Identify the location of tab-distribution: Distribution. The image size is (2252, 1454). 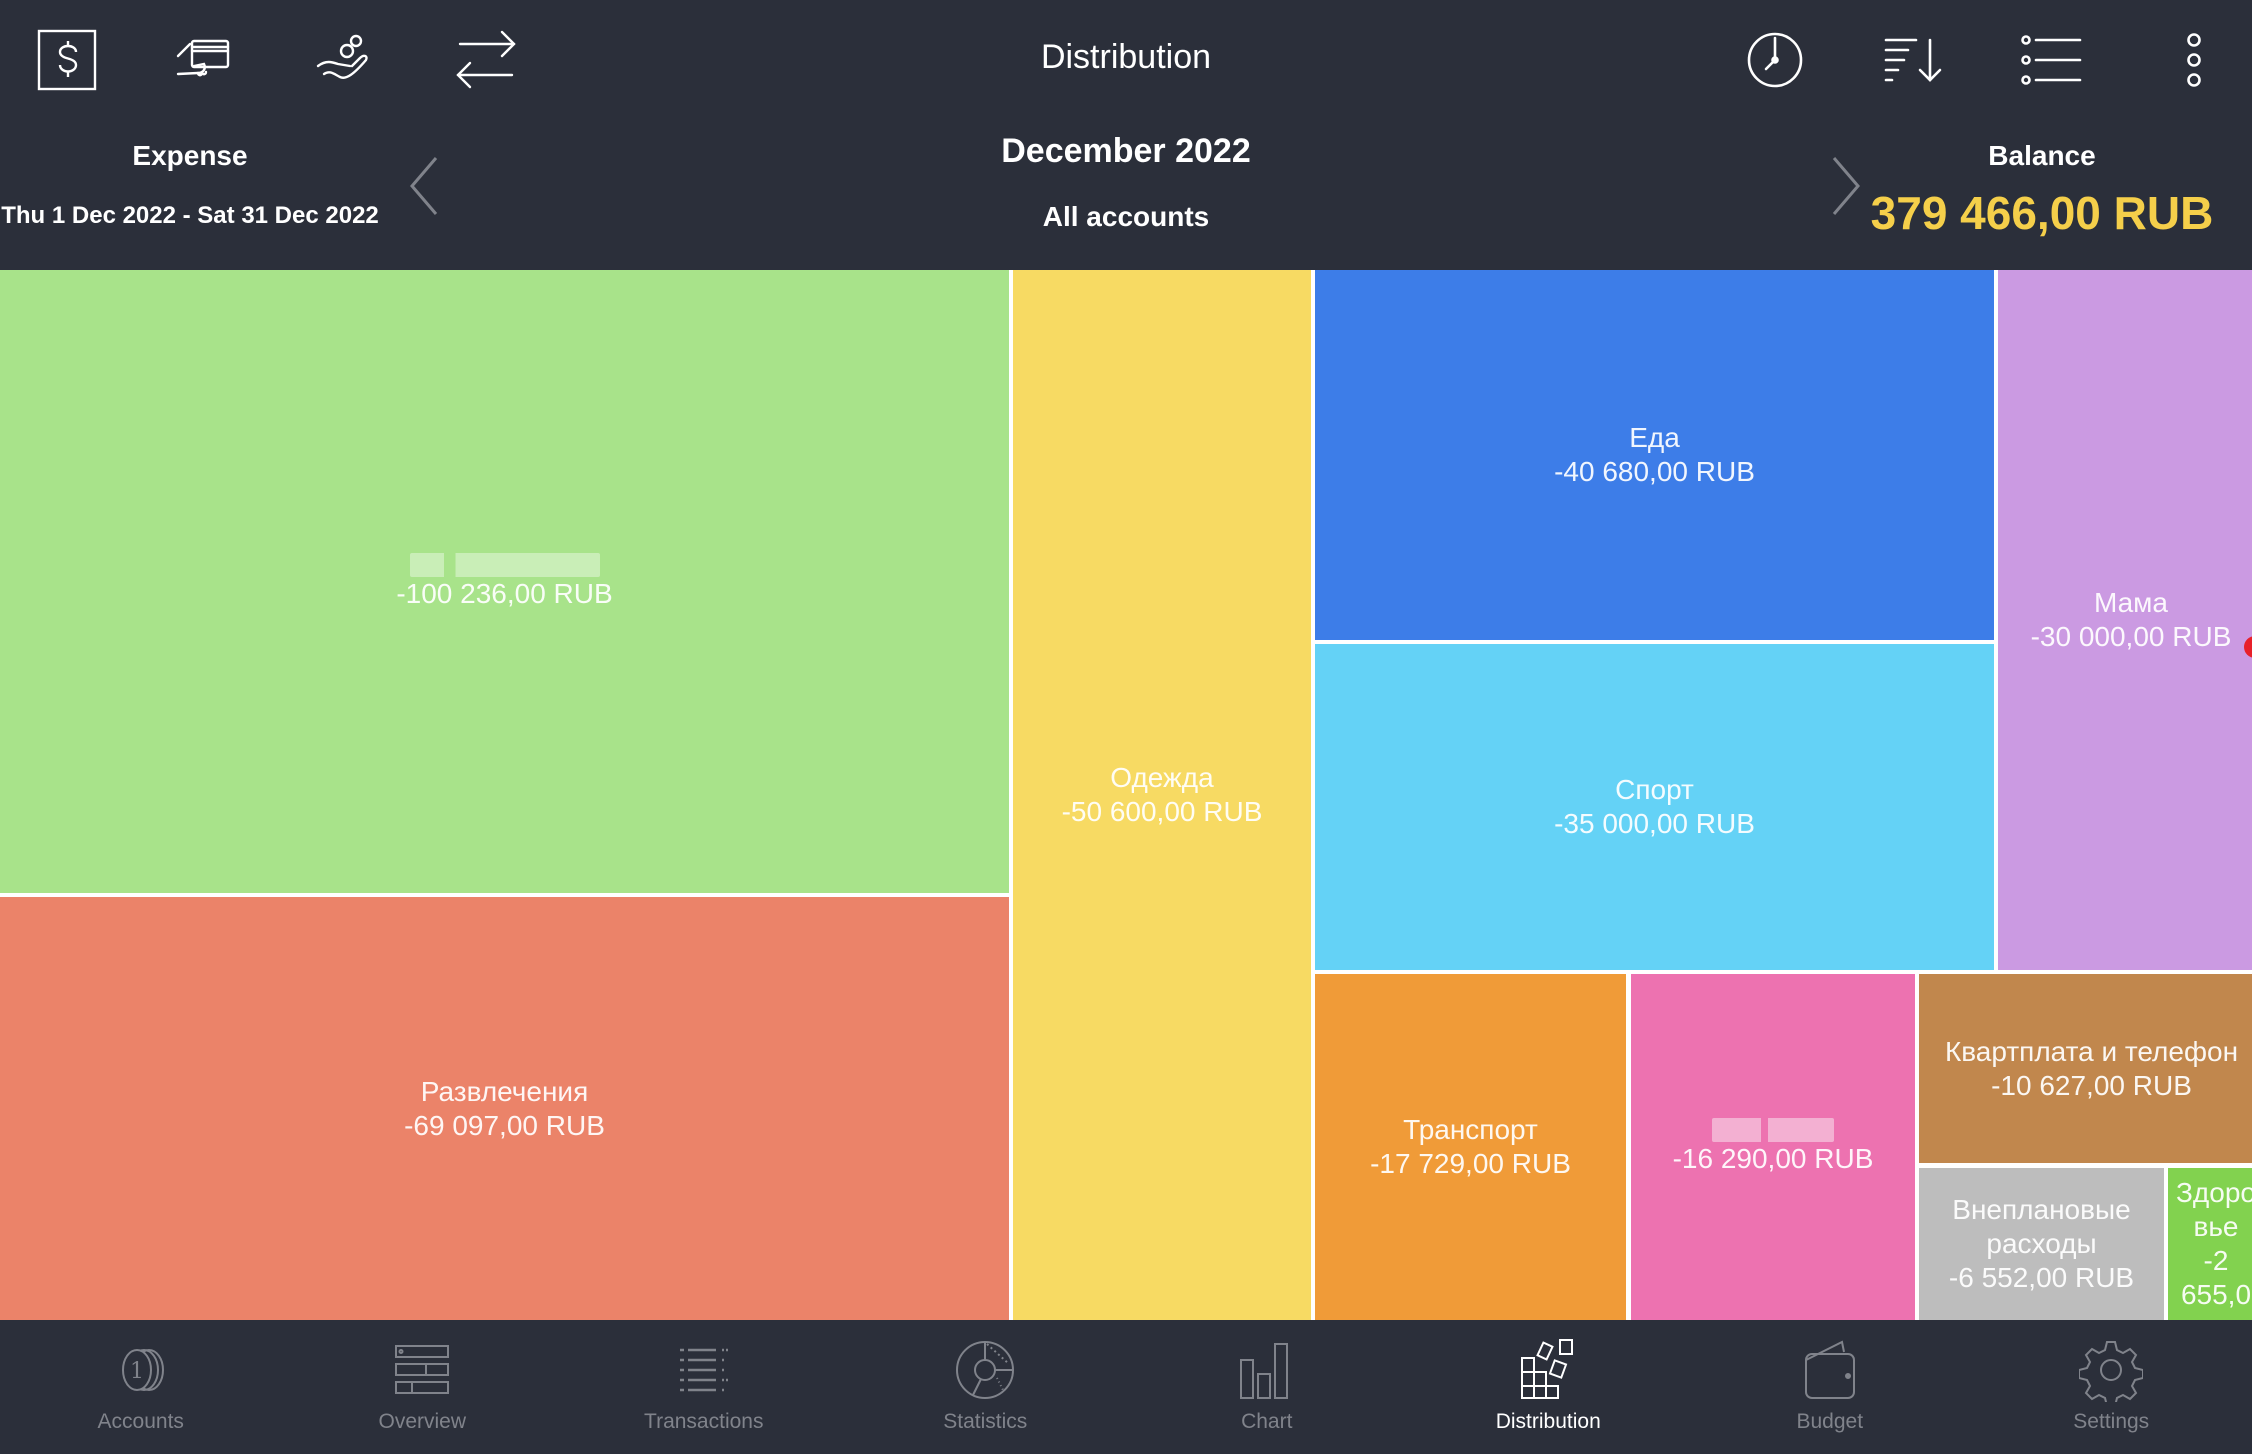
(1549, 1387).